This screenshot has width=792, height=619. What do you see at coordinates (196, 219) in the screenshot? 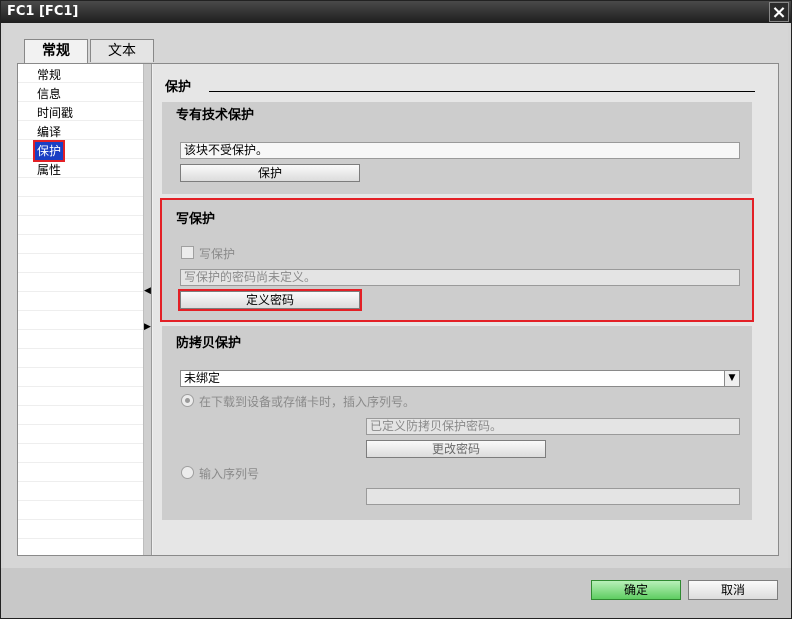
I see `write-protect-title: 写保护` at bounding box center [196, 219].